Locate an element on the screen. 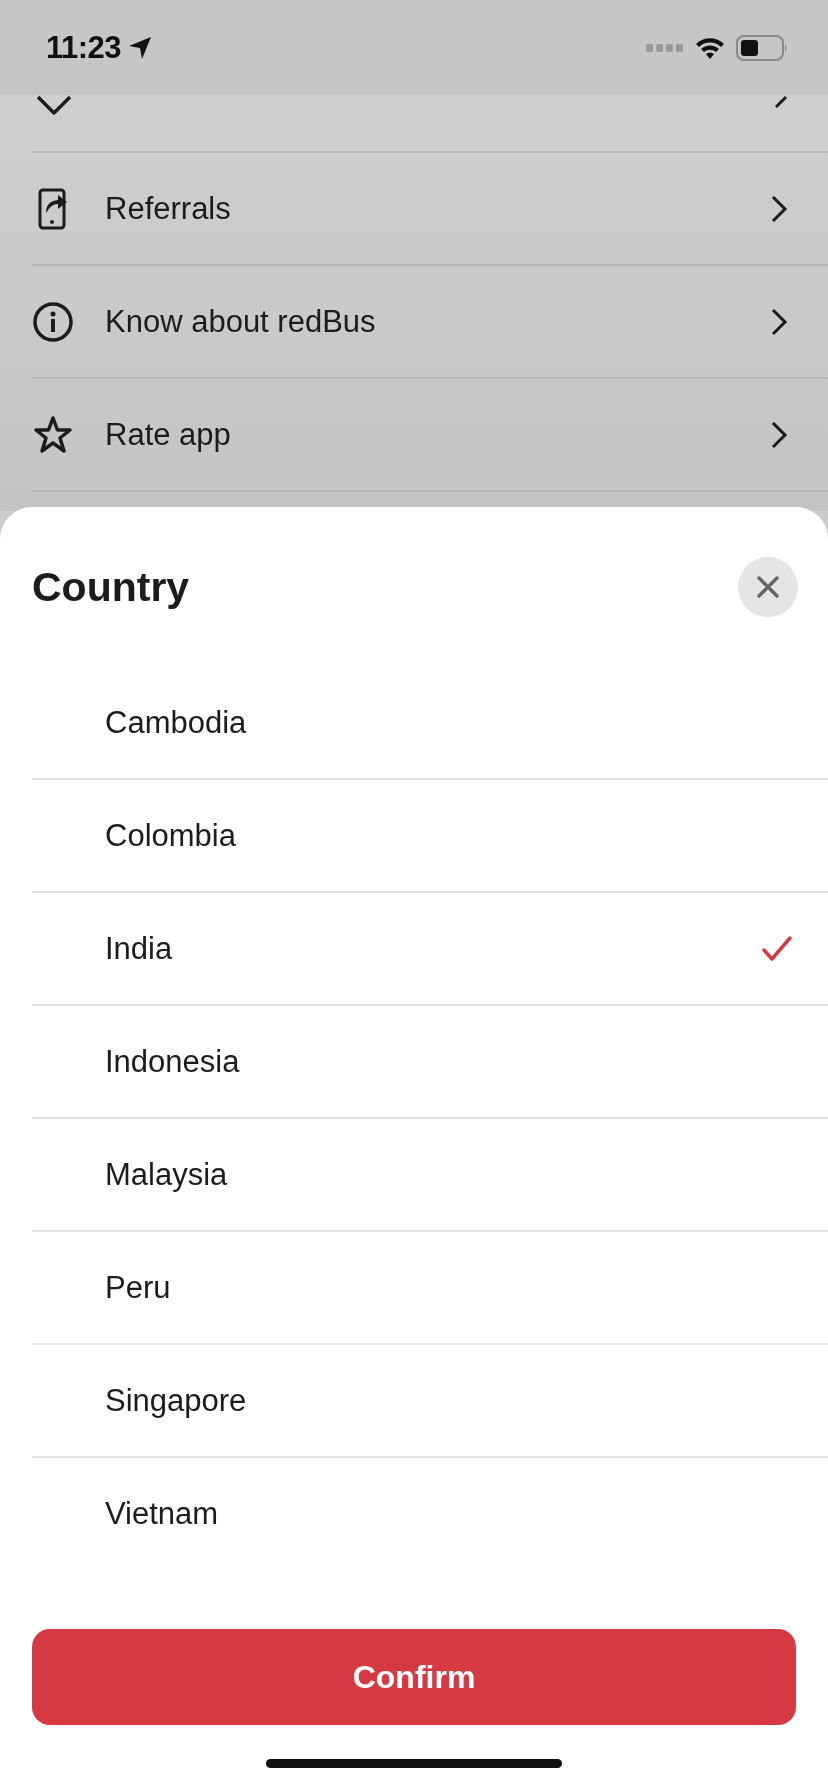  country-option: Malaysia is located at coordinates (430, 1175).